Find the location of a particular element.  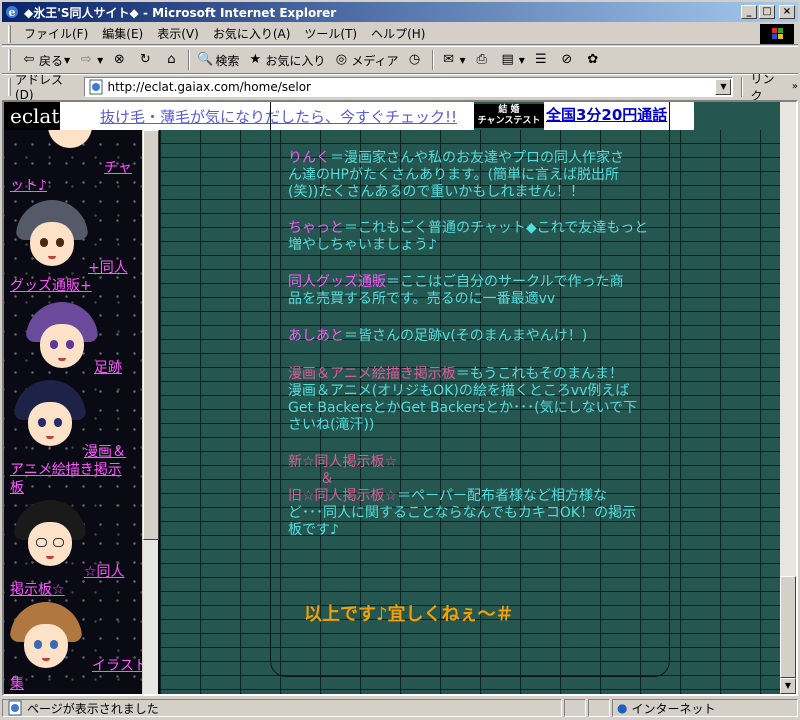

nav-link-manga-c: 板 is located at coordinates (17, 488).